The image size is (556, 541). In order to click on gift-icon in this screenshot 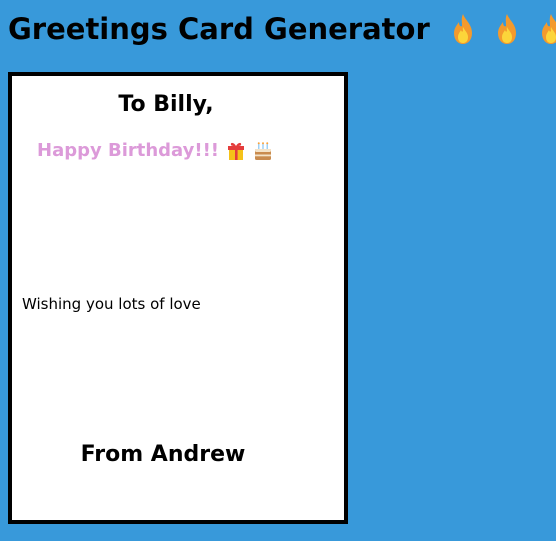, I will do `click(236, 151)`.